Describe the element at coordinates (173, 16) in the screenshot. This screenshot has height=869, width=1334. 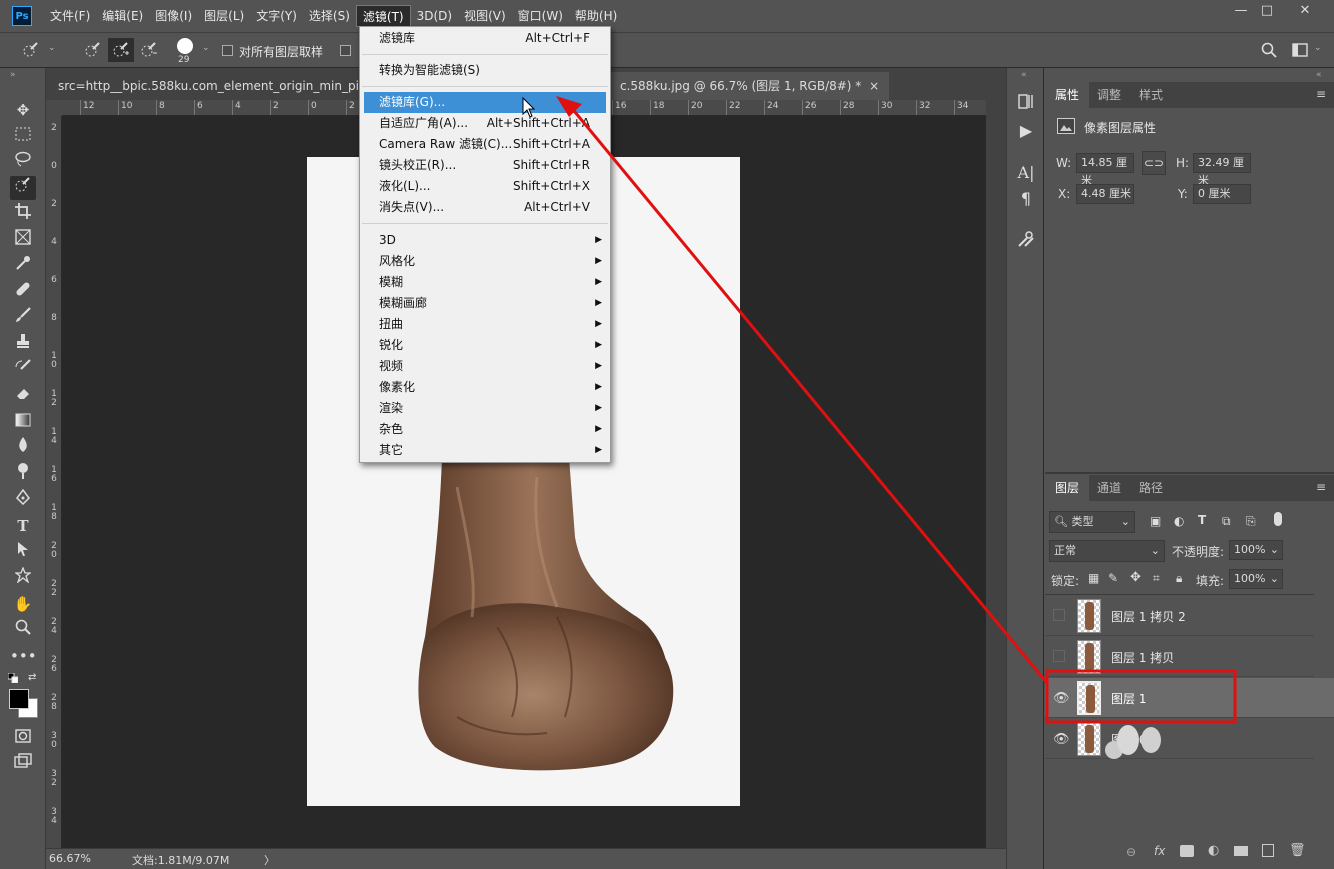
I see `menu-image: 图像(I)` at that location.